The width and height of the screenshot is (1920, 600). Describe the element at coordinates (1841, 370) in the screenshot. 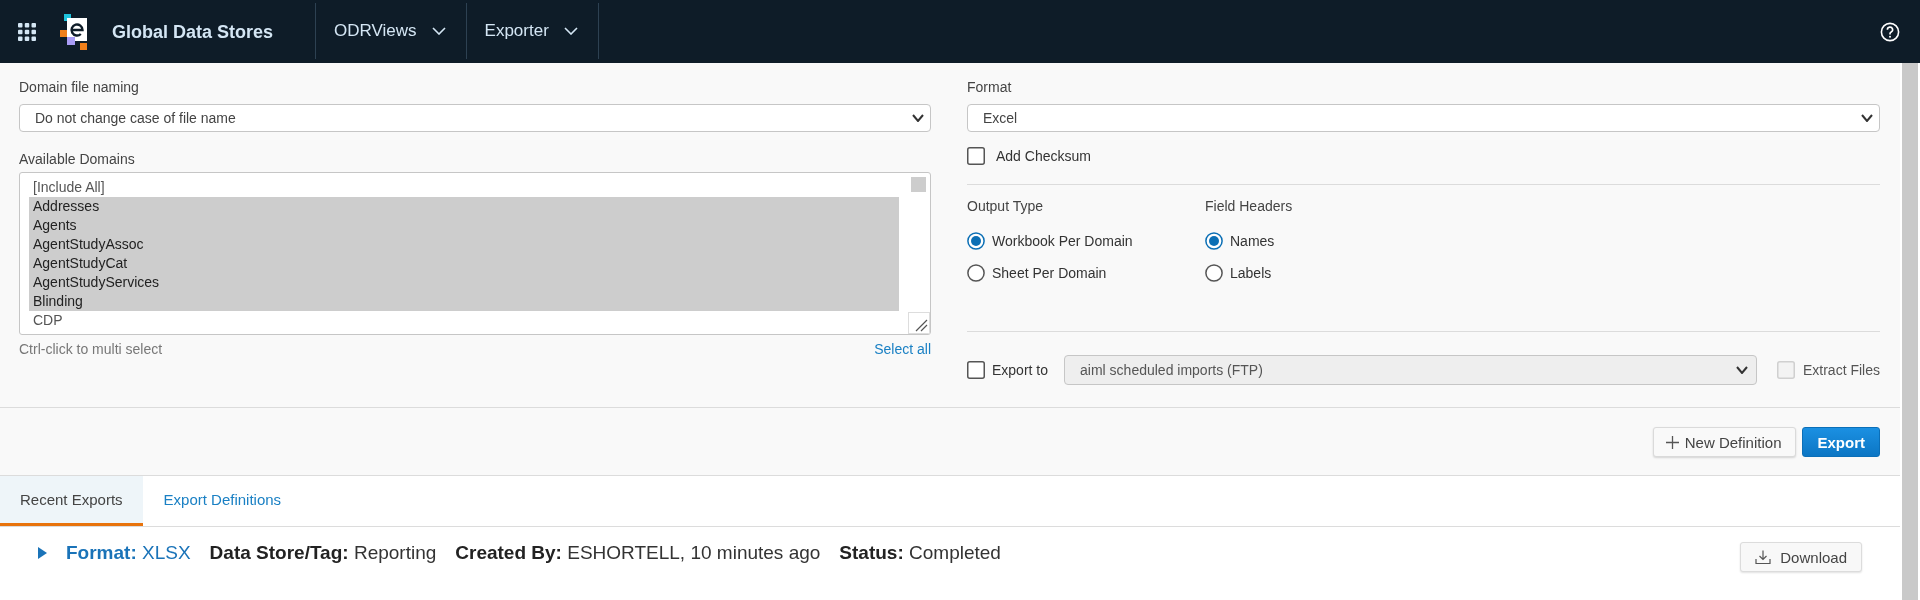

I see `checkbox-label: Extract Files` at that location.